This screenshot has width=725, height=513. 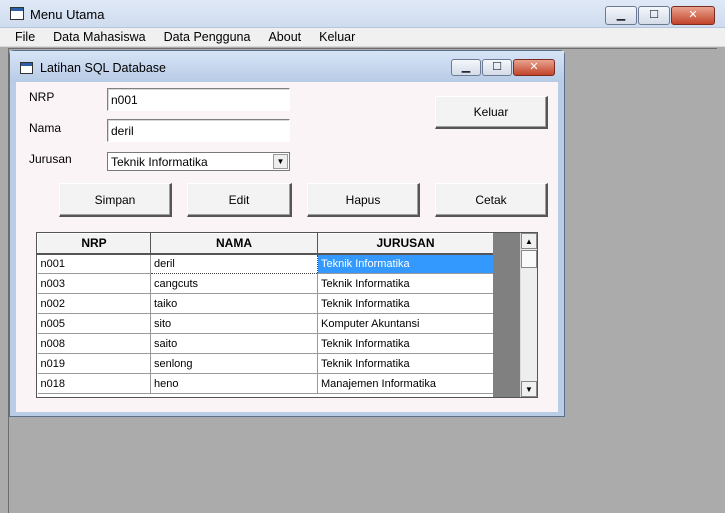 I want to click on table-row: n001 deril Teknik Informatika, so click(x=265, y=263).